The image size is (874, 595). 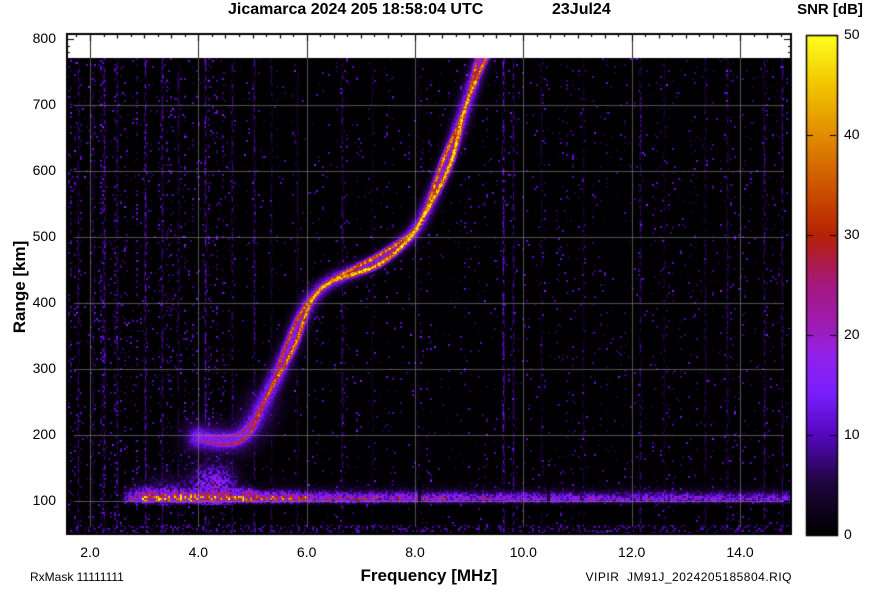 I want to click on colorbar-tick-label: 20, so click(x=852, y=334).